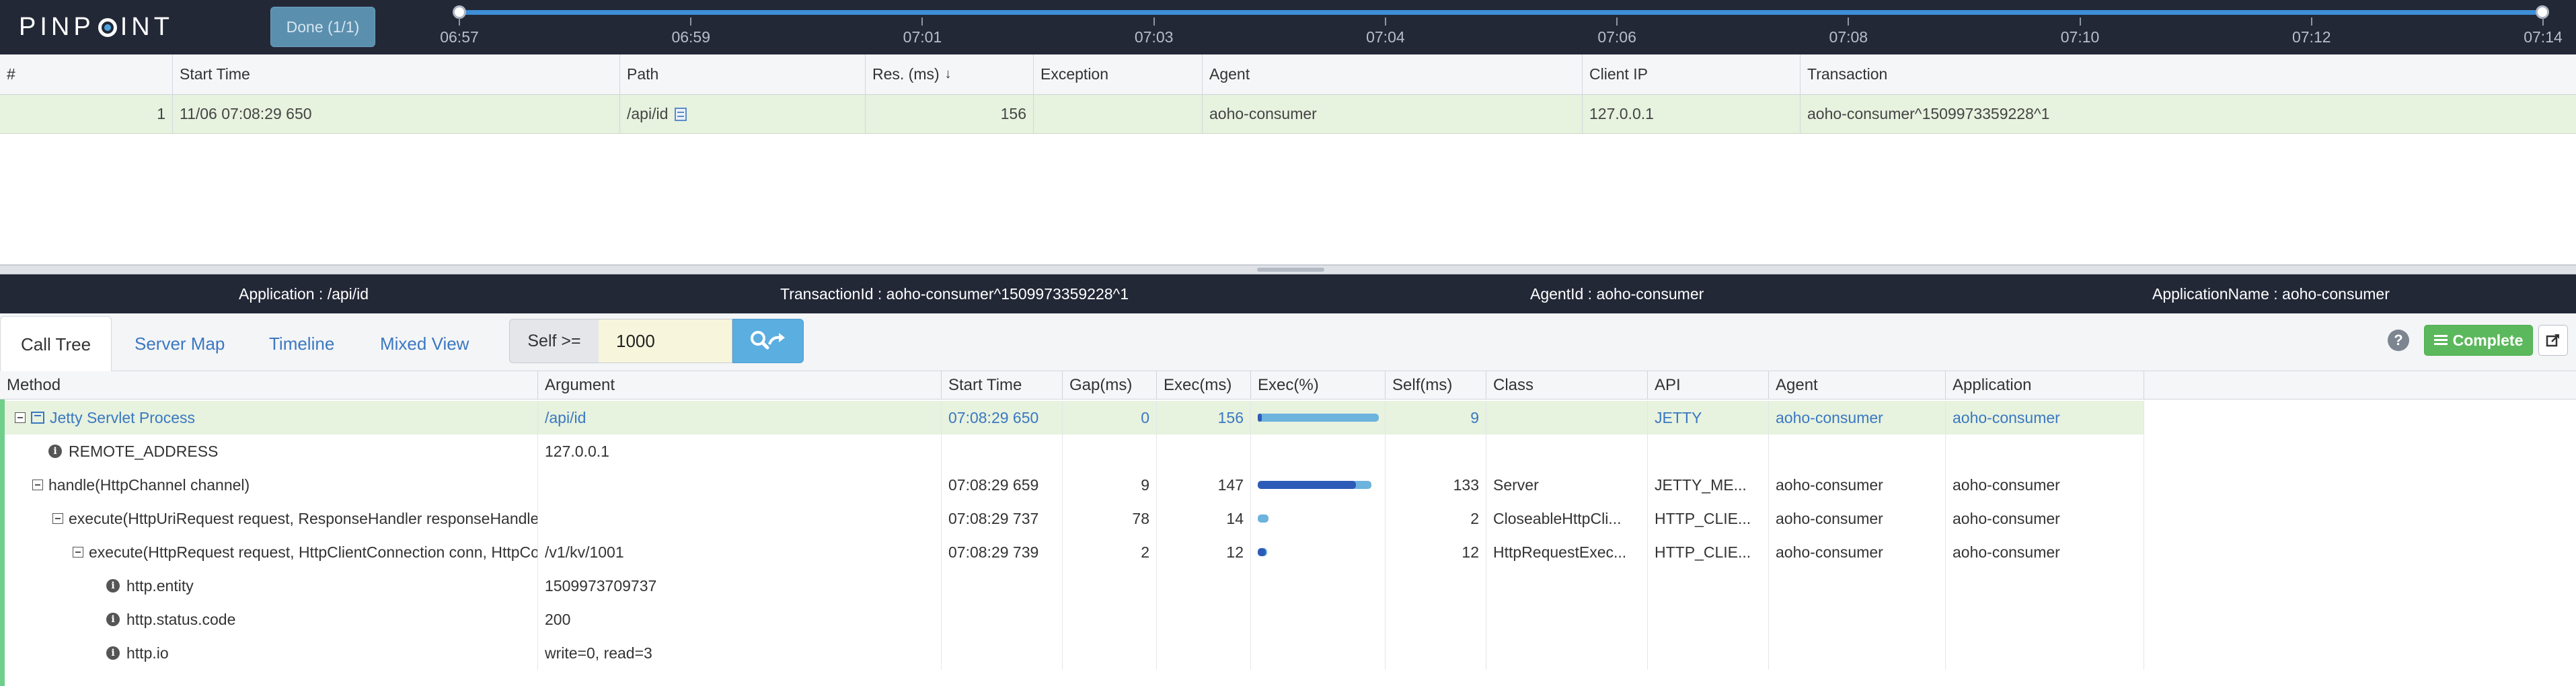 The height and width of the screenshot is (686, 2576). I want to click on col-header-exception: Exception, so click(1118, 74).